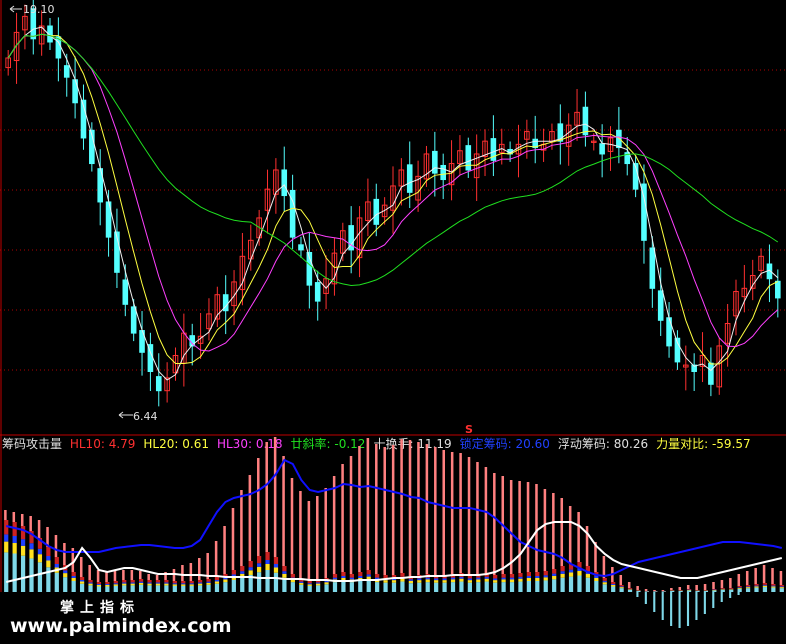  I want to click on indicator-label: HL20:, so click(162, 444).